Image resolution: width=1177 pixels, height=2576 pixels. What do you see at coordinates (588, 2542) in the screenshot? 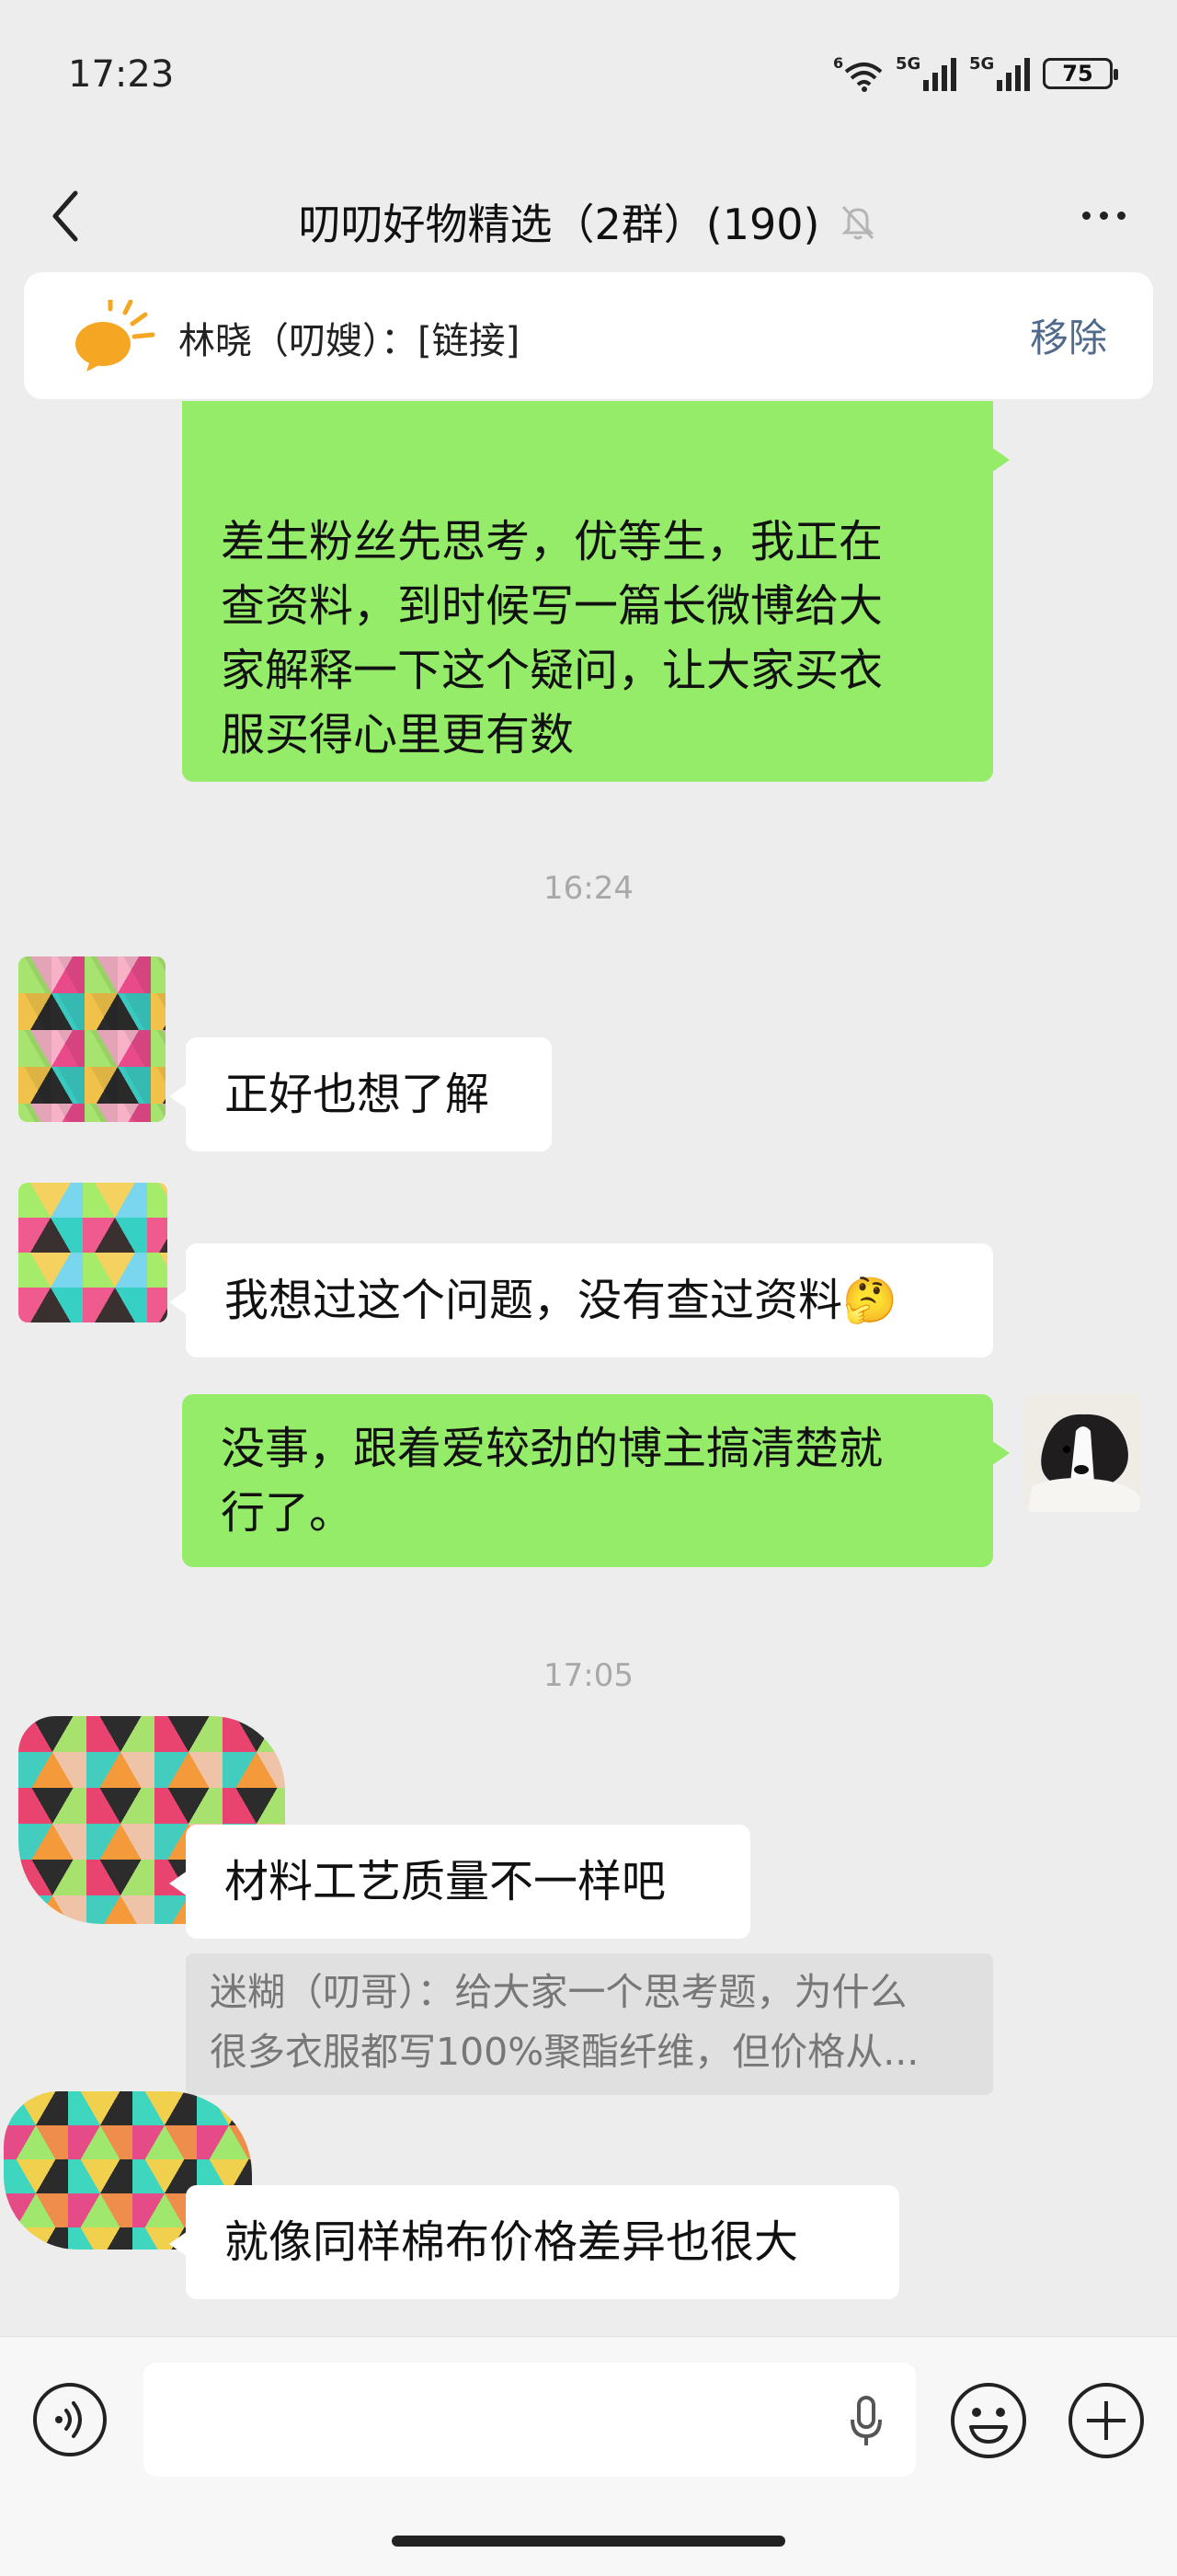
I see `home-indicator` at bounding box center [588, 2542].